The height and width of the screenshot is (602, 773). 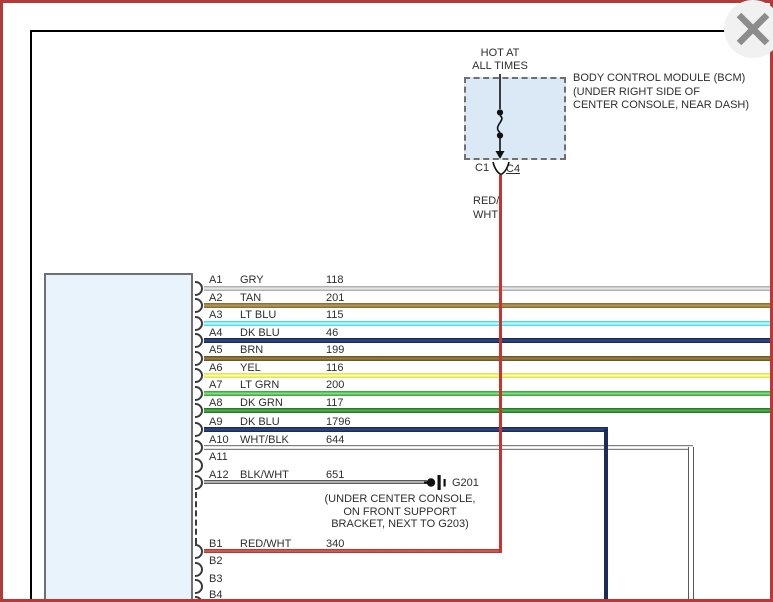 I want to click on bcm-fuse-box, so click(x=515, y=118).